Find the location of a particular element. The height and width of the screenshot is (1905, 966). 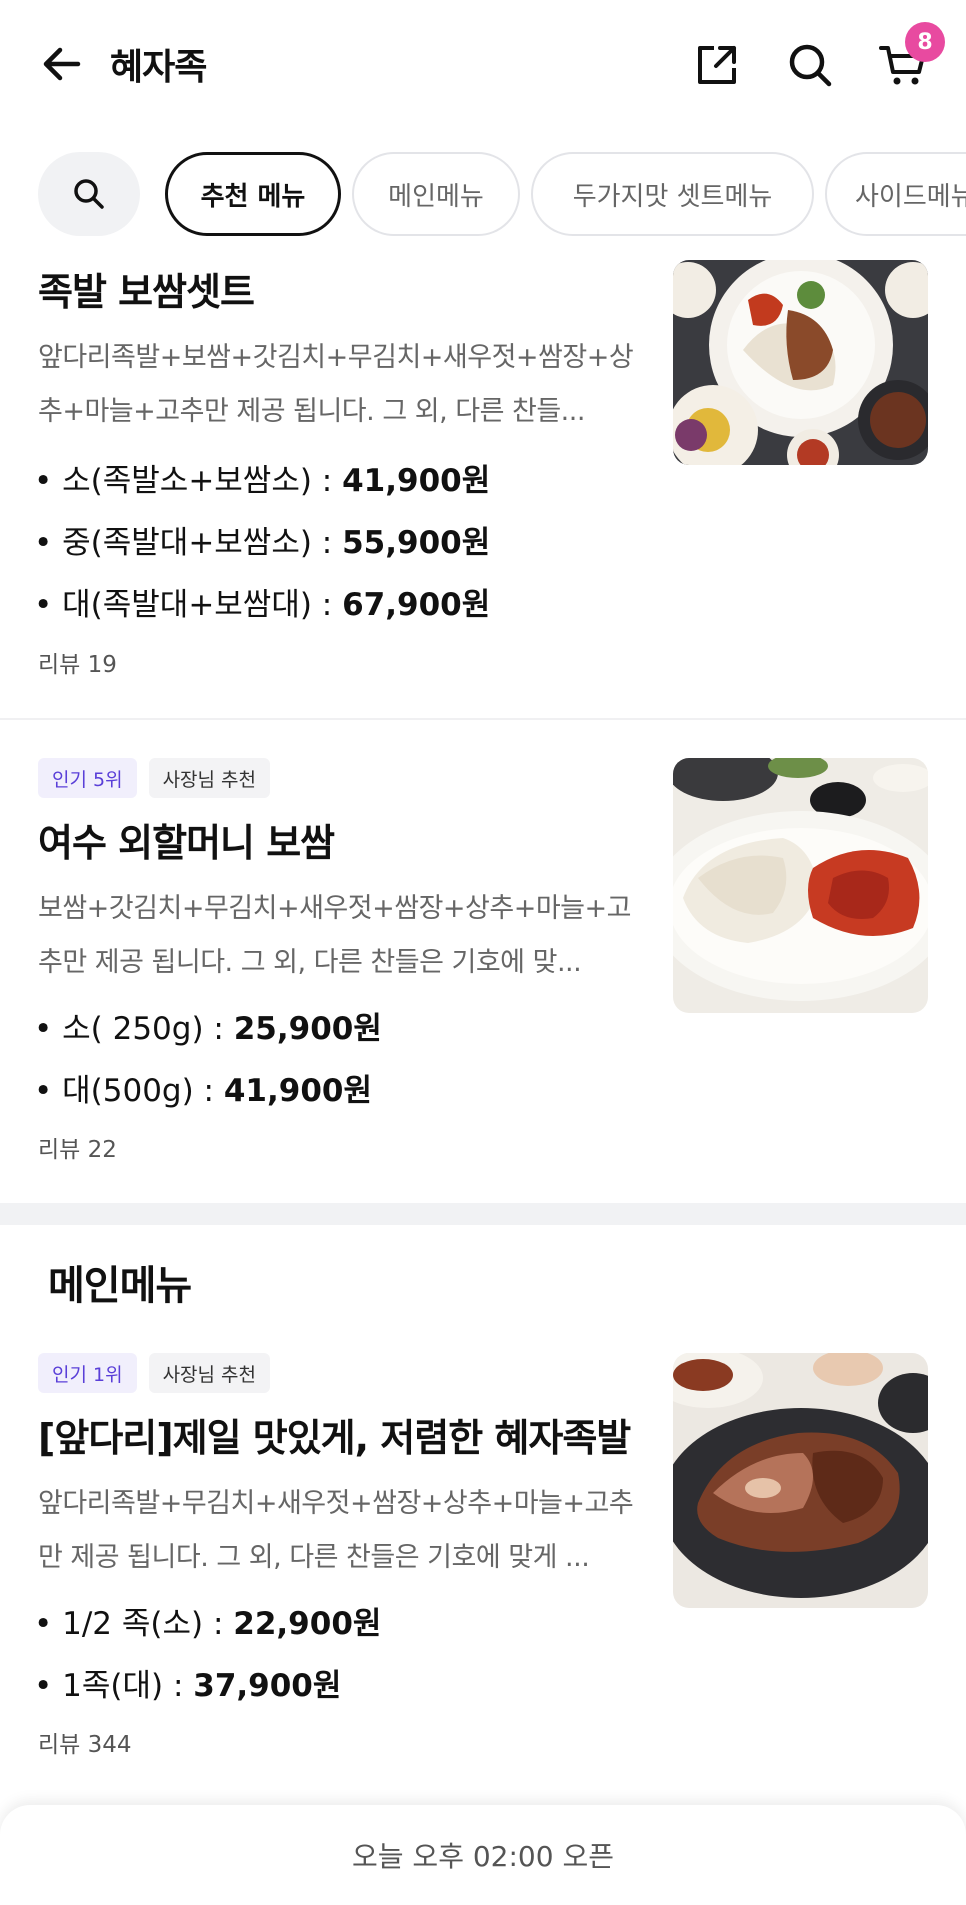

menu-item-name: [앞다리]제일 맛있게, 저렴한 혜자족발 is located at coordinates (334, 1438).